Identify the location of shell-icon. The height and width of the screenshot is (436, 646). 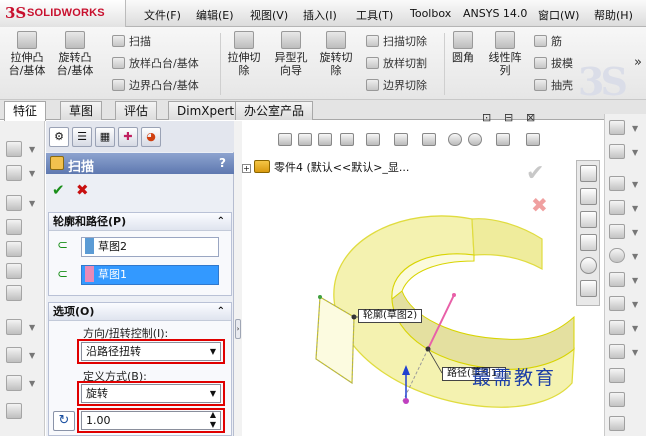
(540, 85).